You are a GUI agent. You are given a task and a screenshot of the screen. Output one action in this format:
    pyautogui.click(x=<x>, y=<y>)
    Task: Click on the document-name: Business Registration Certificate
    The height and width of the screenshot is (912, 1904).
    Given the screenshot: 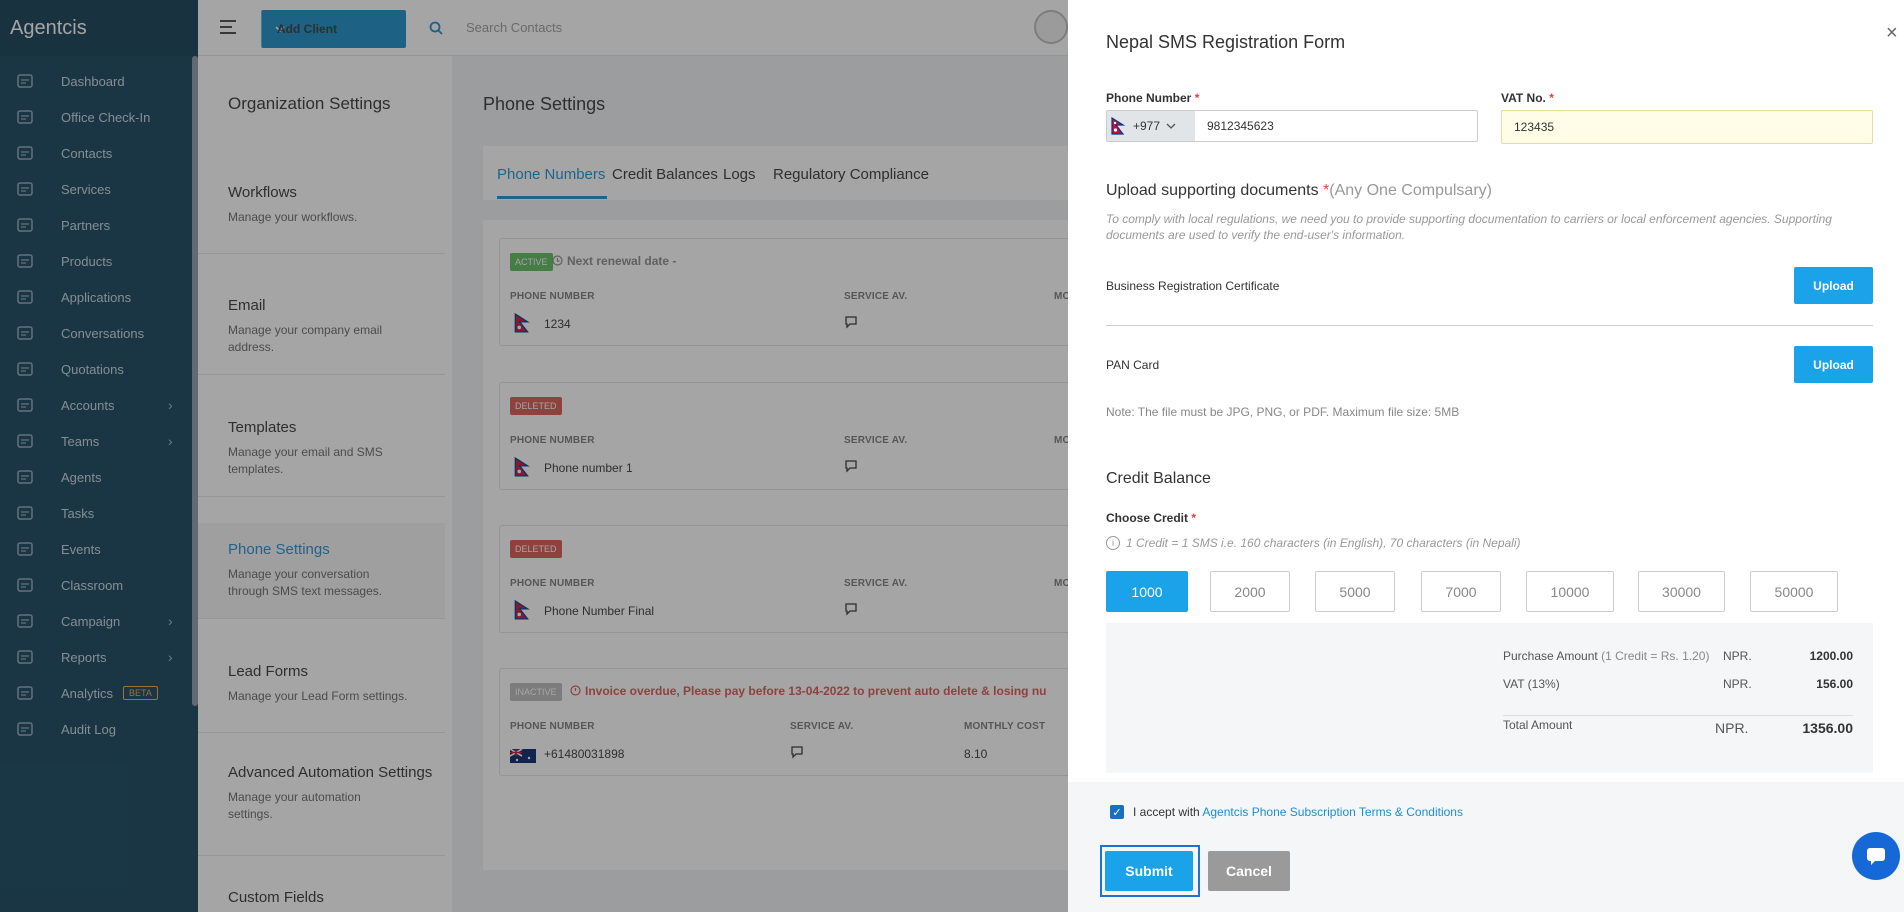 What is the action you would take?
    pyautogui.click(x=1193, y=286)
    